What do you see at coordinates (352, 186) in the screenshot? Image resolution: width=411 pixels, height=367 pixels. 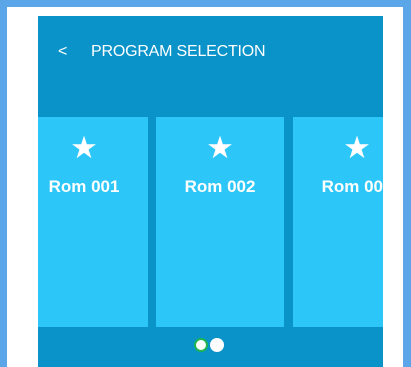 I see `program-card-label: Rom 003` at bounding box center [352, 186].